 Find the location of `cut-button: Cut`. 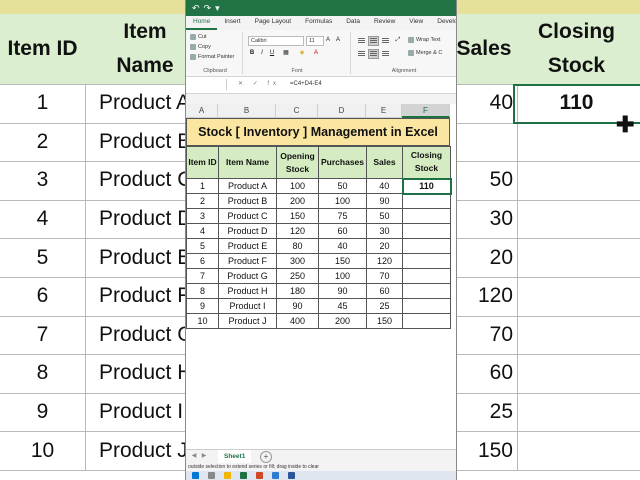

cut-button: Cut is located at coordinates (198, 37).